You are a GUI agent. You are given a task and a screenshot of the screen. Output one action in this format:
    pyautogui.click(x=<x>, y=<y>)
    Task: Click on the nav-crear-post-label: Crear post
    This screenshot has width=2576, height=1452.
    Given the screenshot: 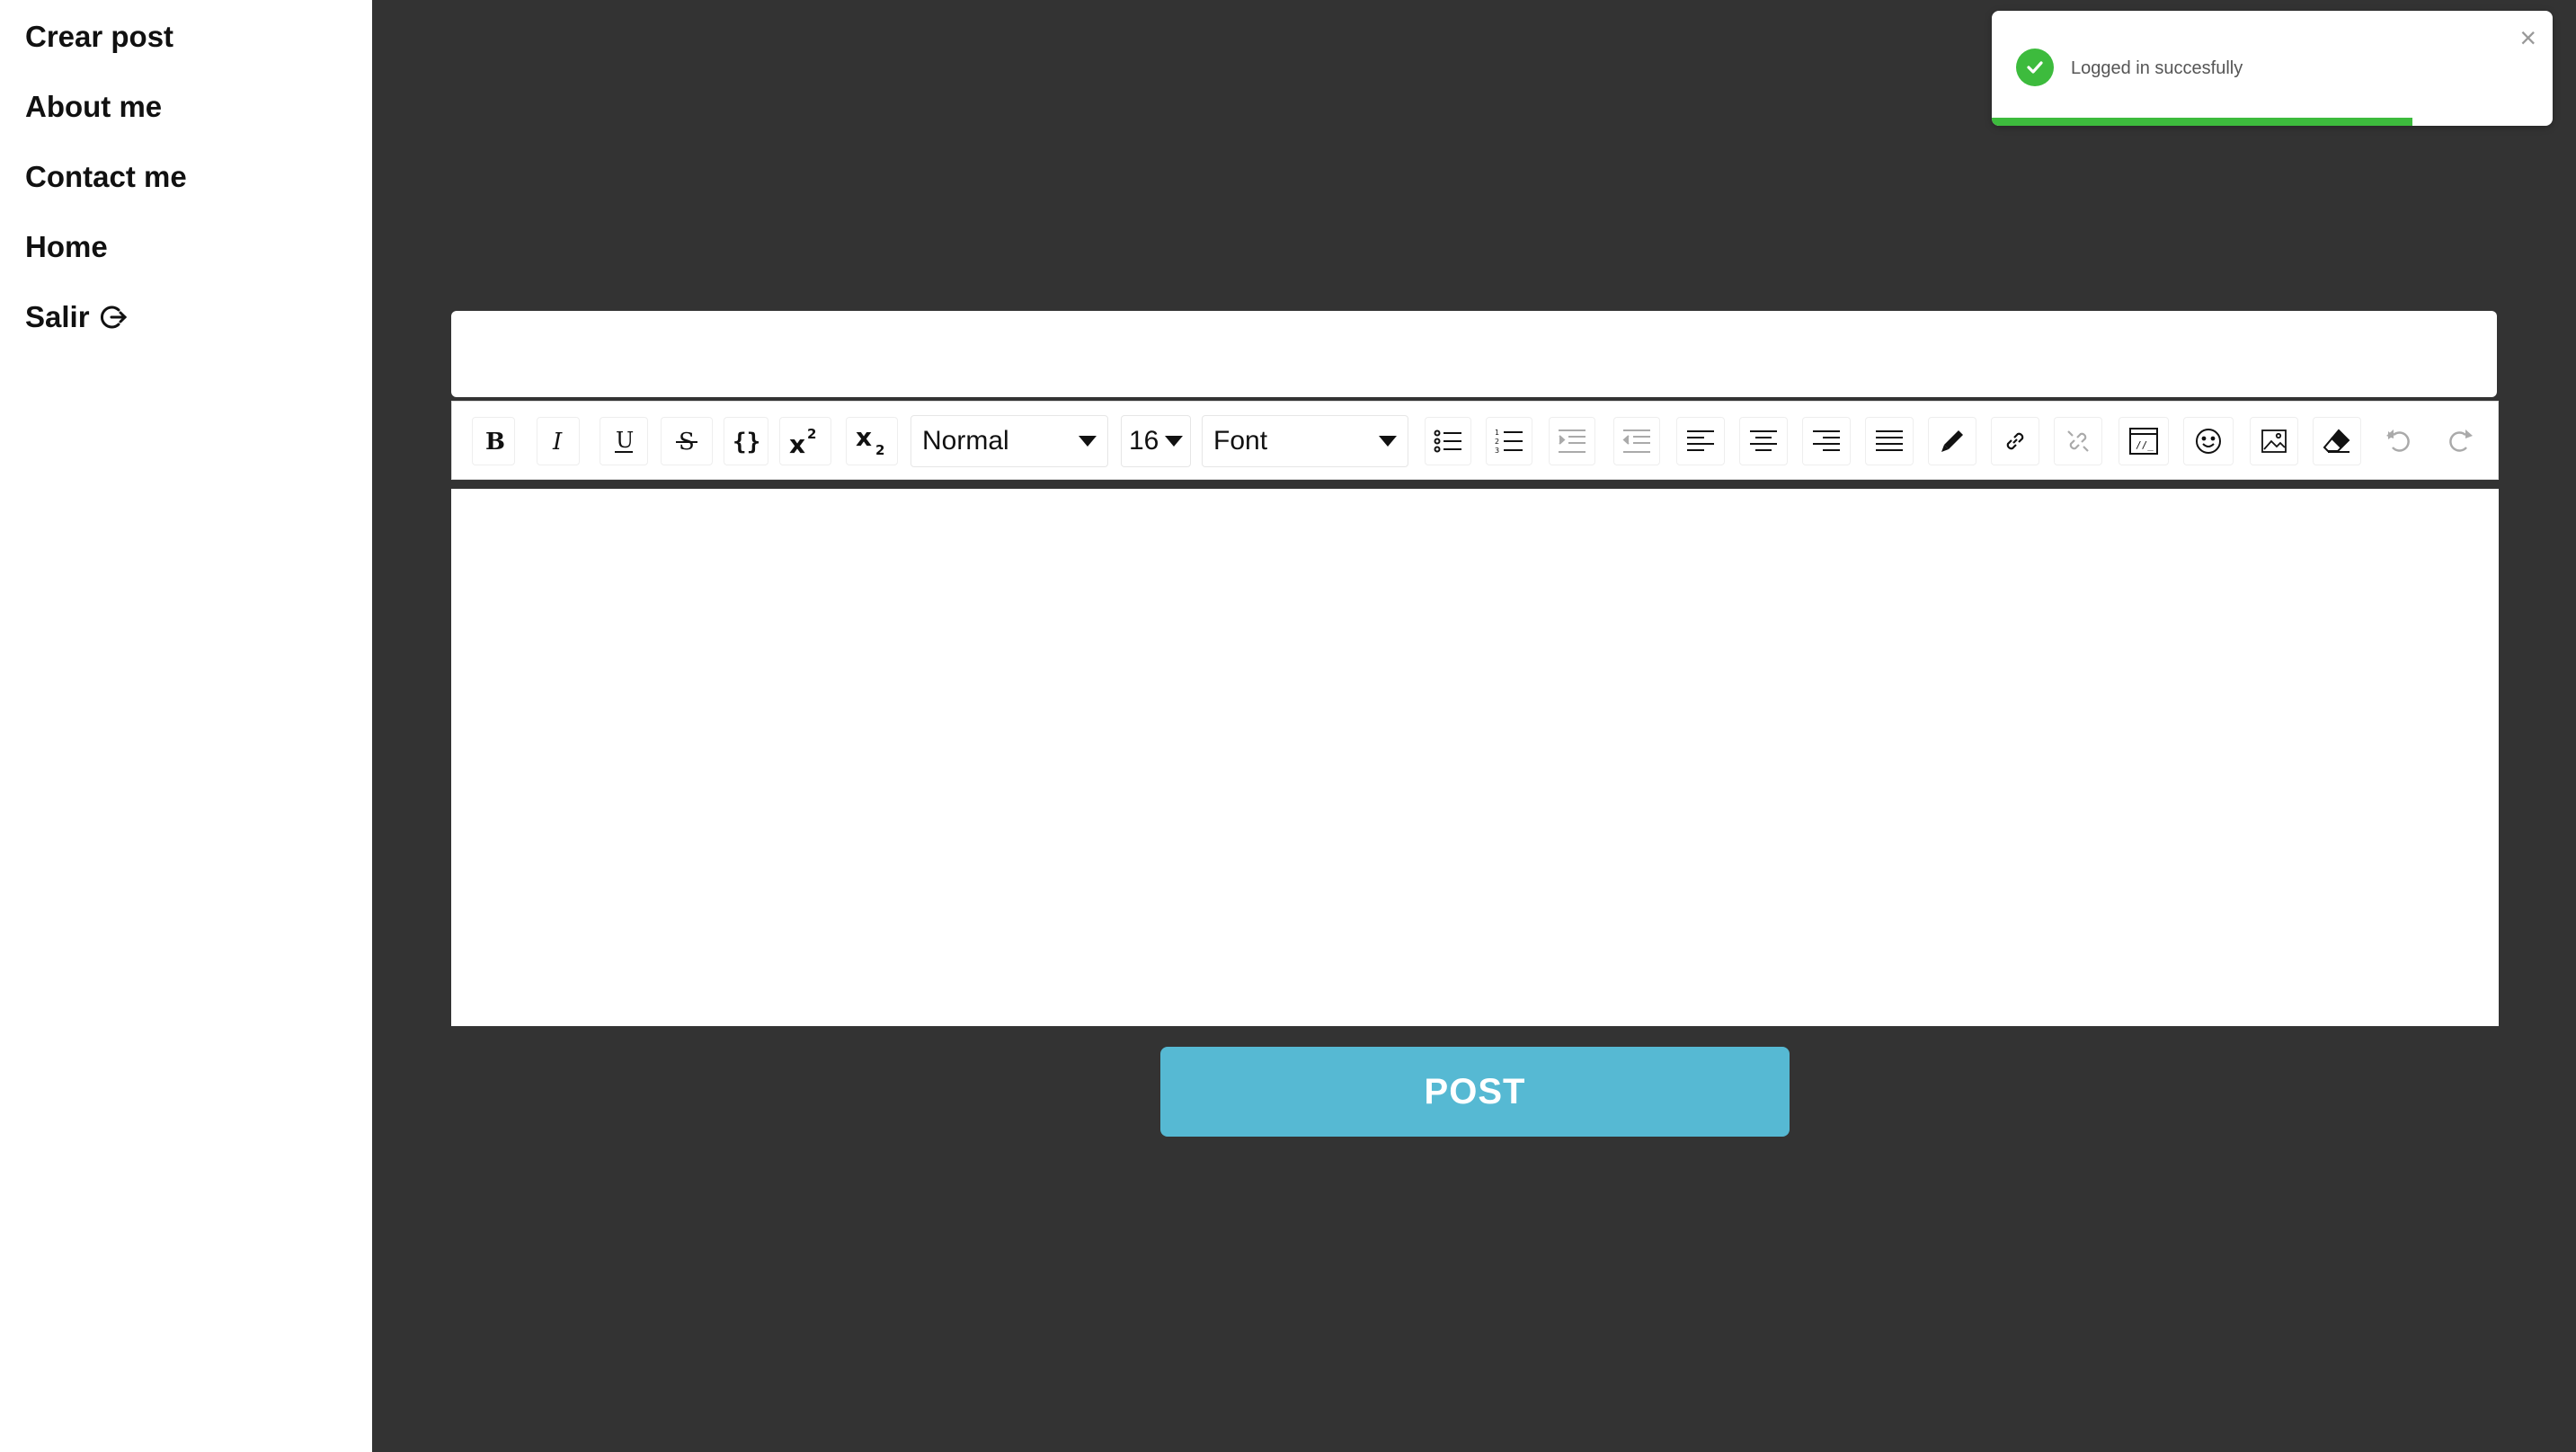 What is the action you would take?
    pyautogui.click(x=99, y=36)
    